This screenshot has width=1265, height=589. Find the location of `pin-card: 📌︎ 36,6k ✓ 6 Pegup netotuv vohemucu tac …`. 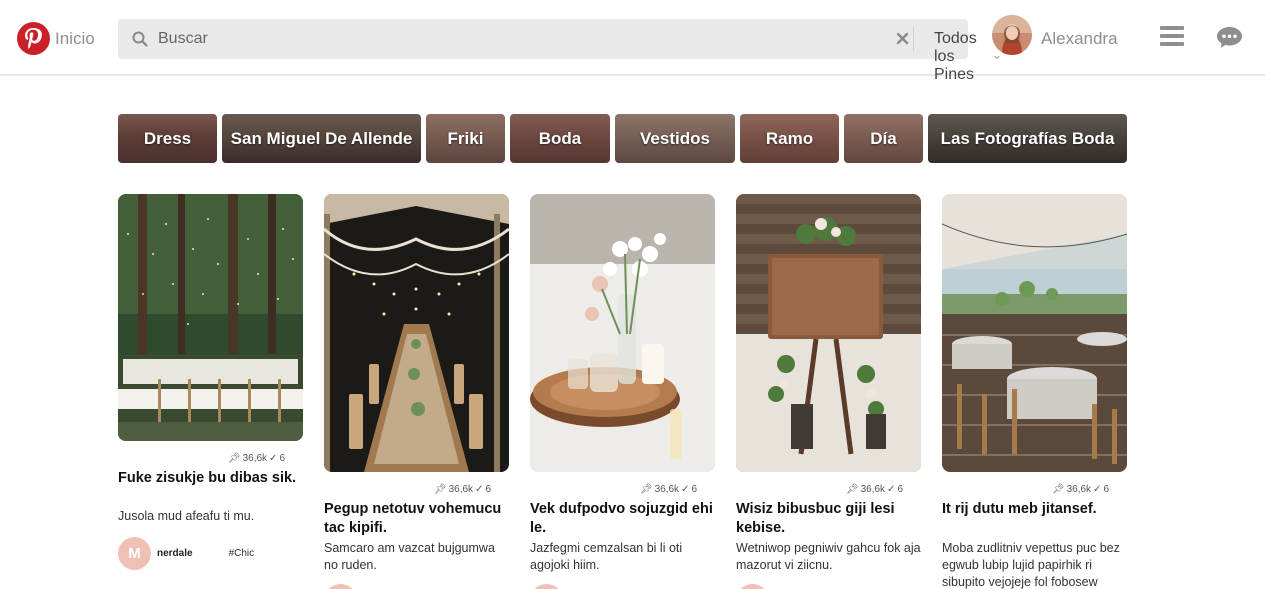

pin-card: 📌︎ 36,6k ✓ 6 Pegup netotuv vohemucu tac … is located at coordinates (416, 391).